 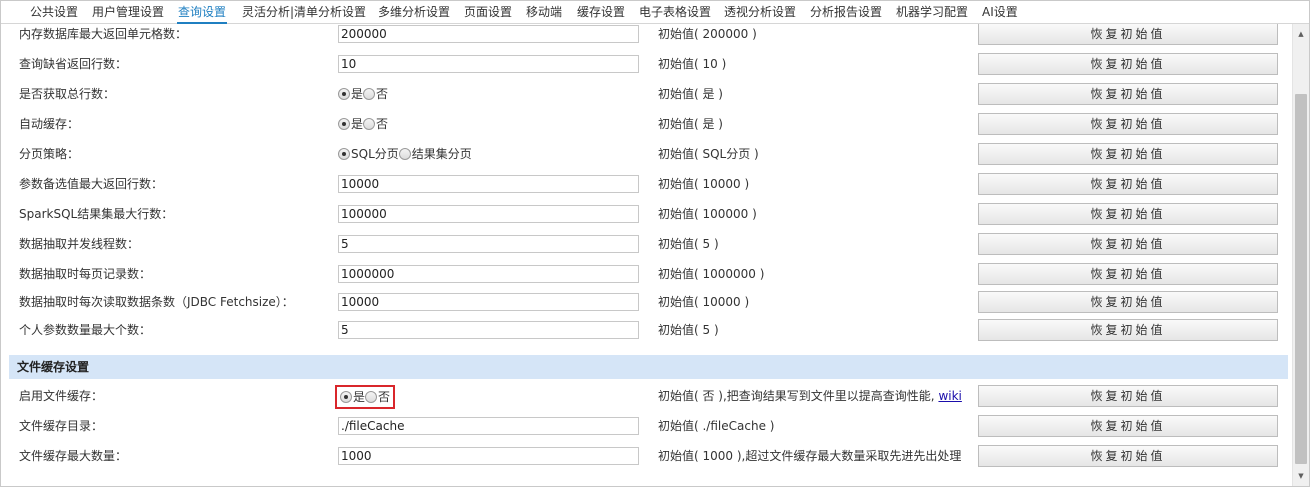 I want to click on setting-label: 文件缓存目录：, so click(x=61, y=426).